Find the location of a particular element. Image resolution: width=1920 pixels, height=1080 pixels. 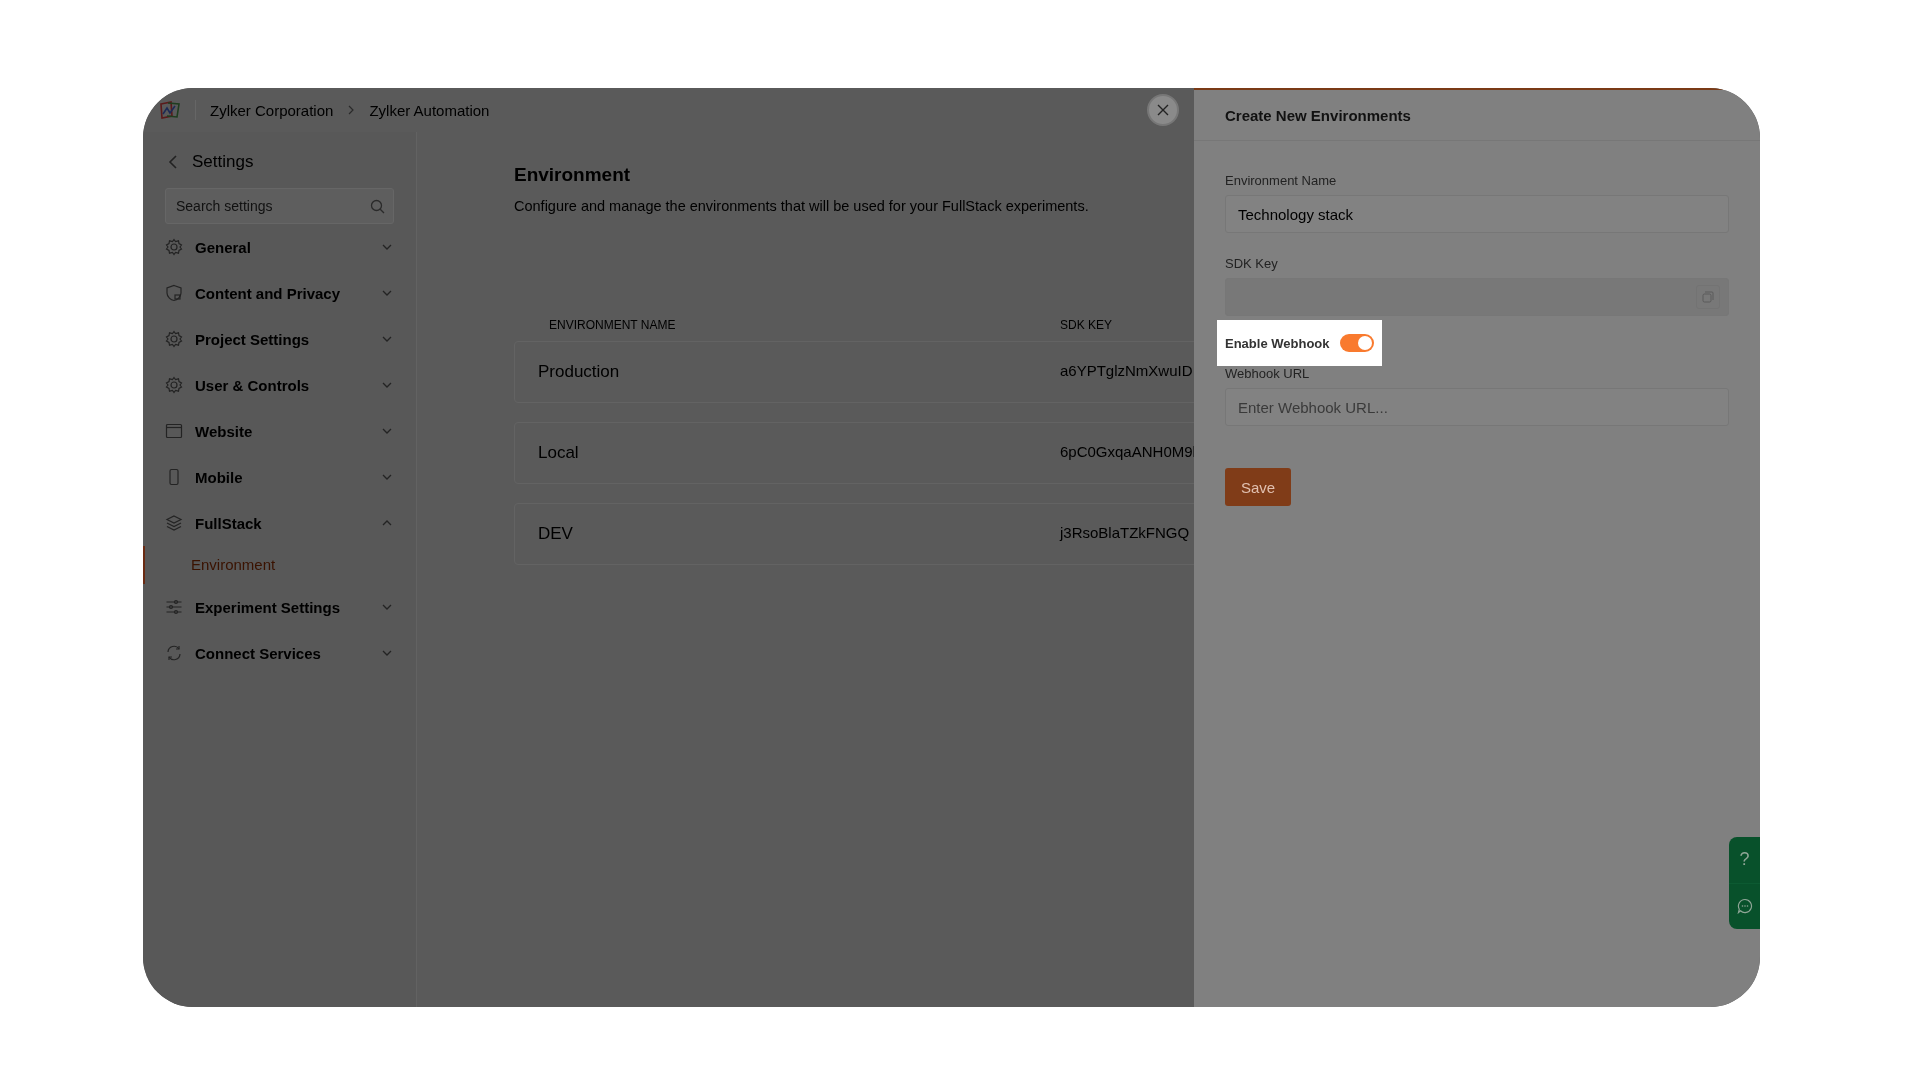

search-icon is located at coordinates (377, 206).